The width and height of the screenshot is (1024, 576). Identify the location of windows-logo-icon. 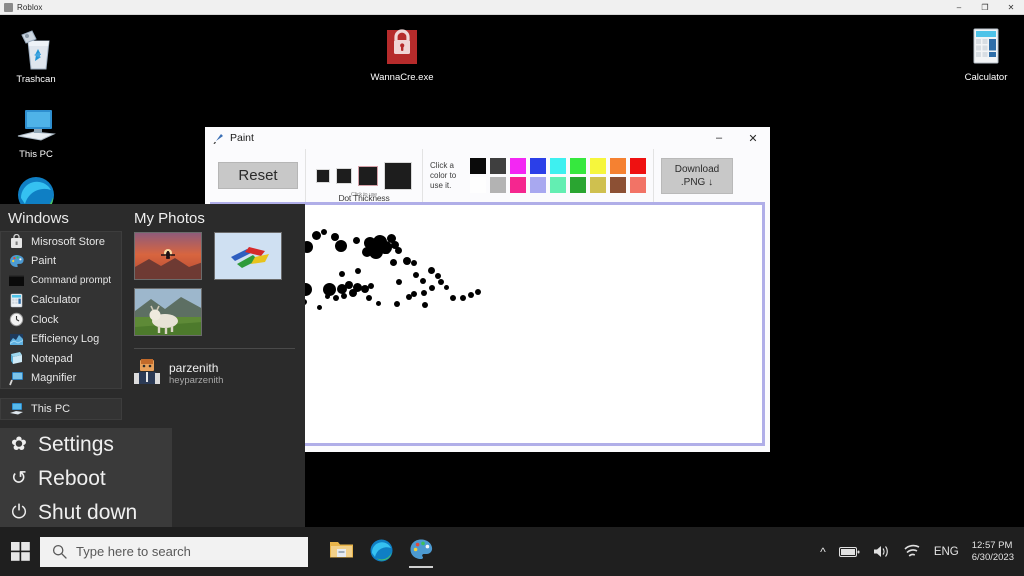
(20, 551).